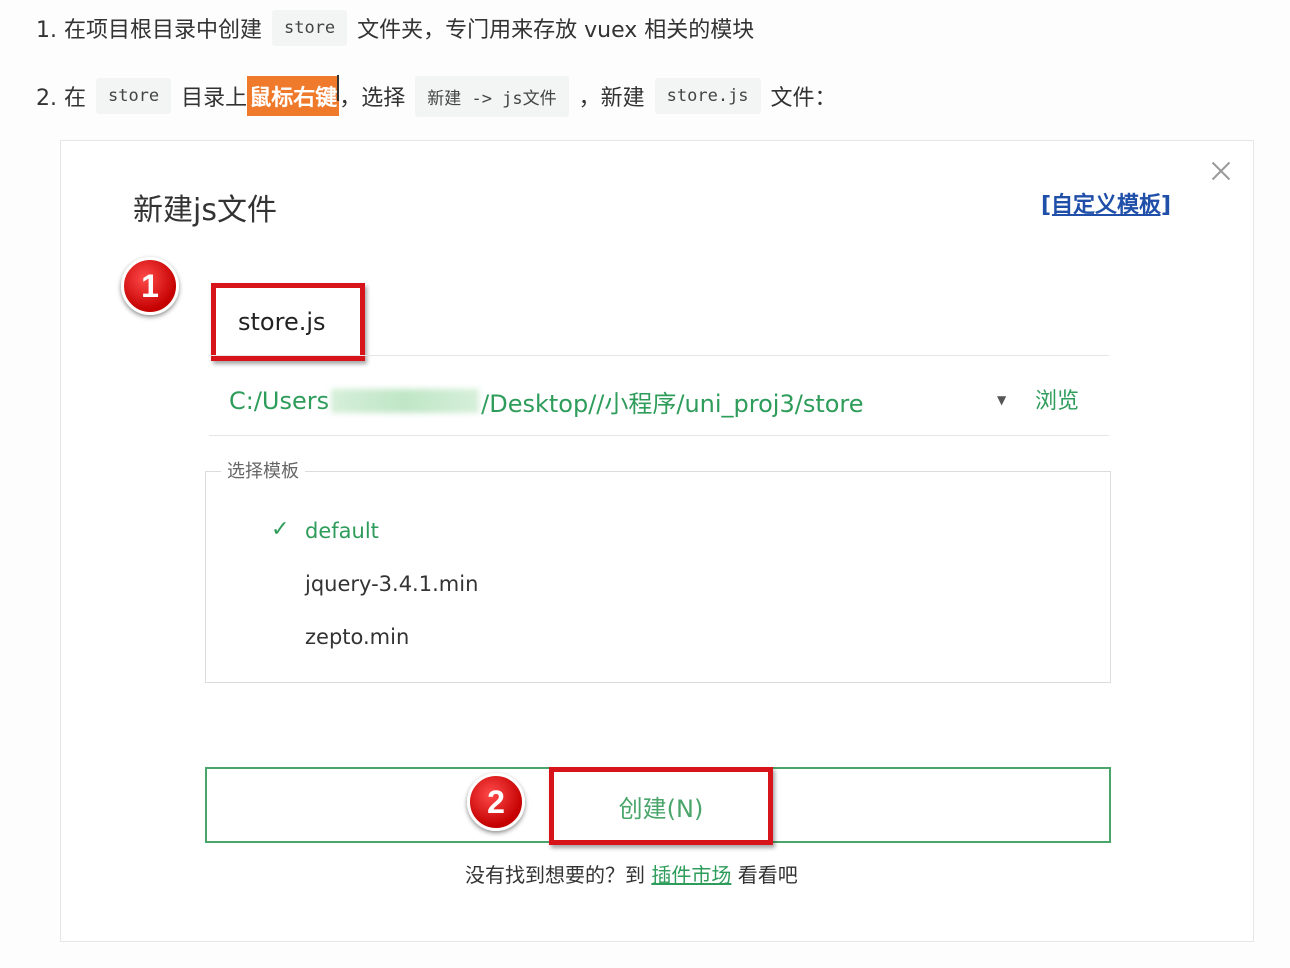  I want to click on template-option-default: default, so click(342, 531).